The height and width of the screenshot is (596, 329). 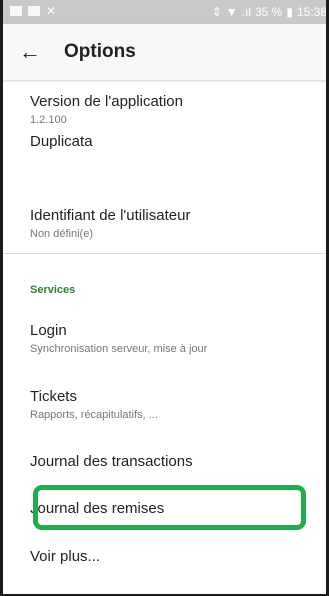 I want to click on item-title: Login, so click(x=48, y=330).